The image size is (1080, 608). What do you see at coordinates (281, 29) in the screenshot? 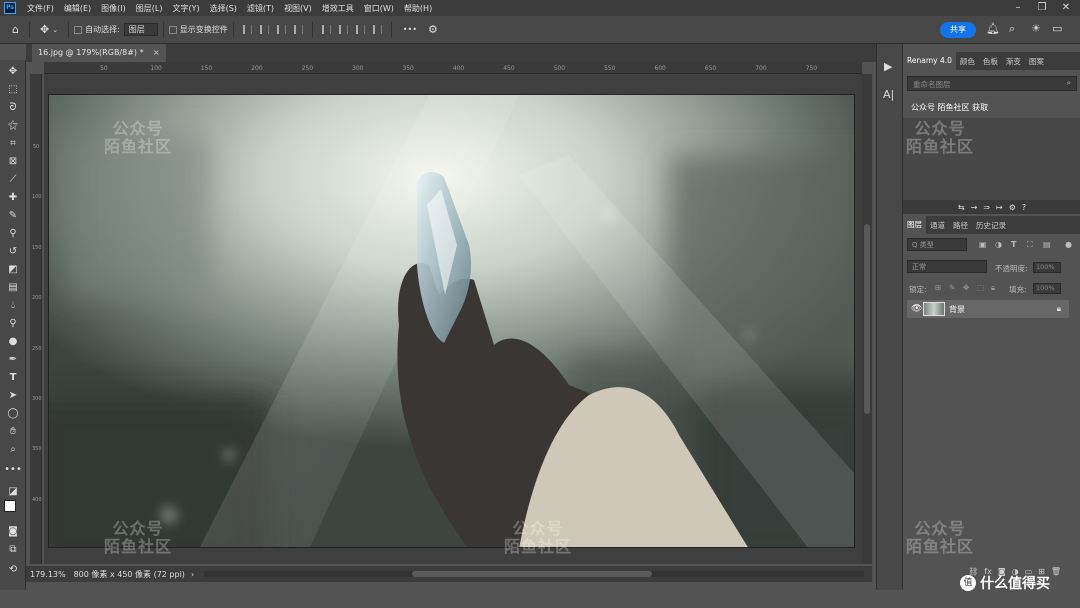
I see `align-right-icon` at bounding box center [281, 29].